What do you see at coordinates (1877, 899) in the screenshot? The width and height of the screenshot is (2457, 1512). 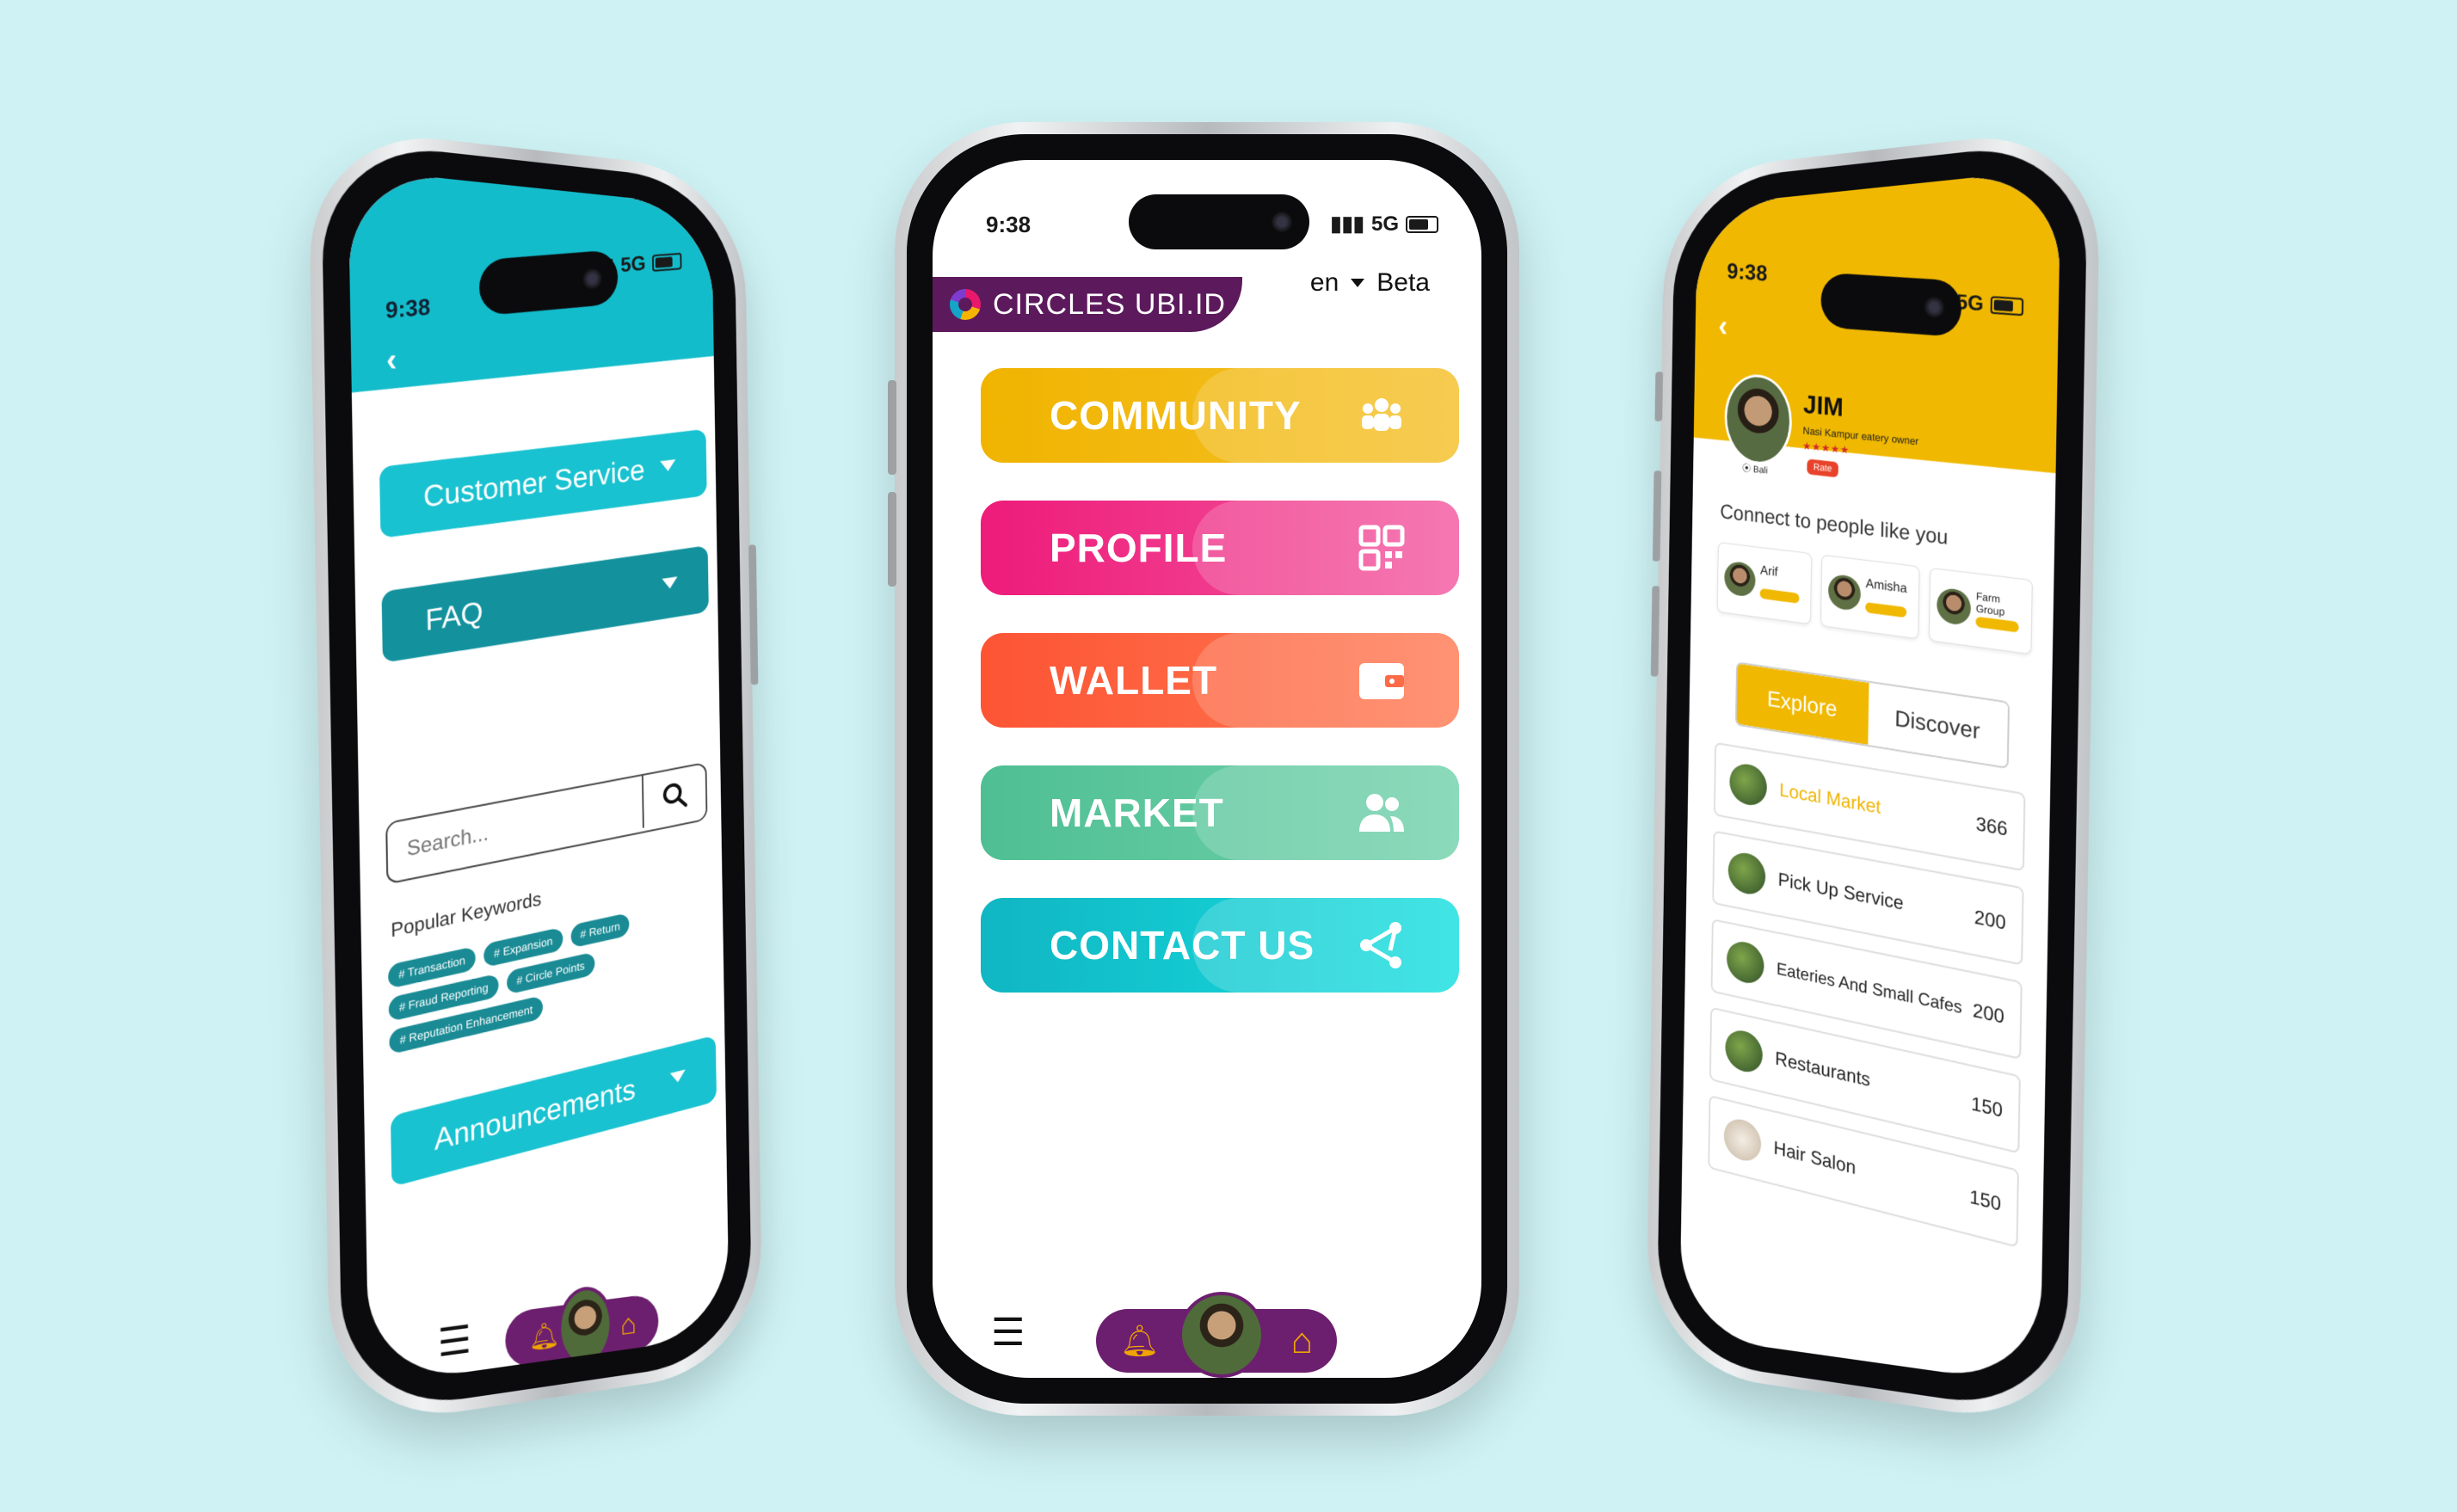 I see `category-name: Pick Up Service` at bounding box center [1877, 899].